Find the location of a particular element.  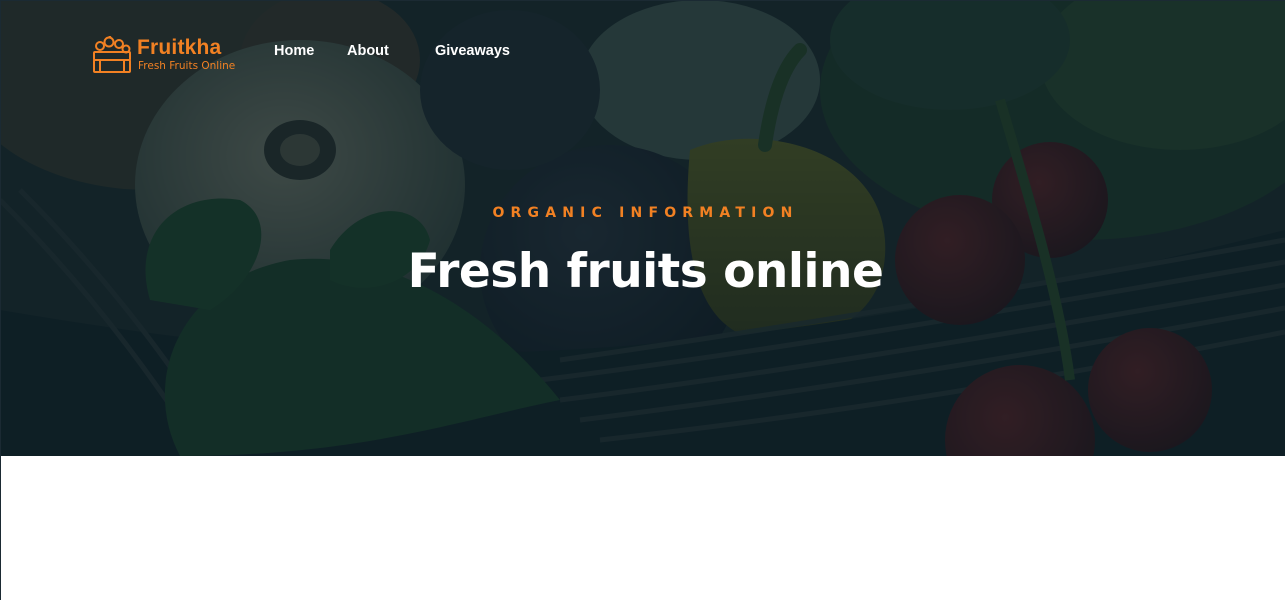

brand-logo: Fruitkha Fresh Fruits Online is located at coordinates (167, 56).